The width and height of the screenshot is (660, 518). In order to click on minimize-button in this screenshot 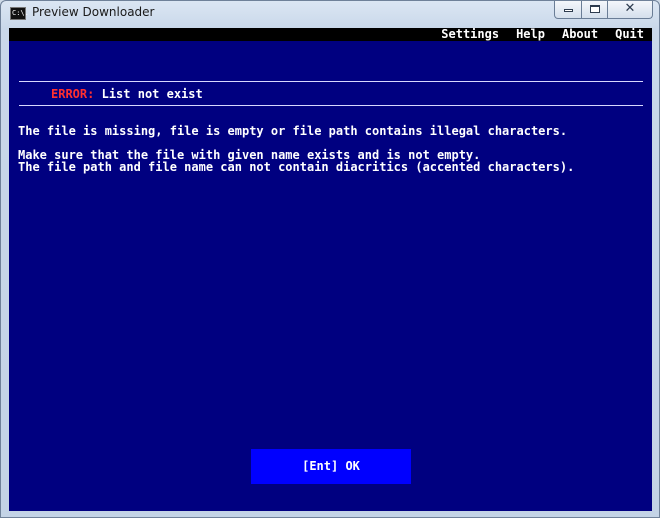, I will do `click(568, 10)`.